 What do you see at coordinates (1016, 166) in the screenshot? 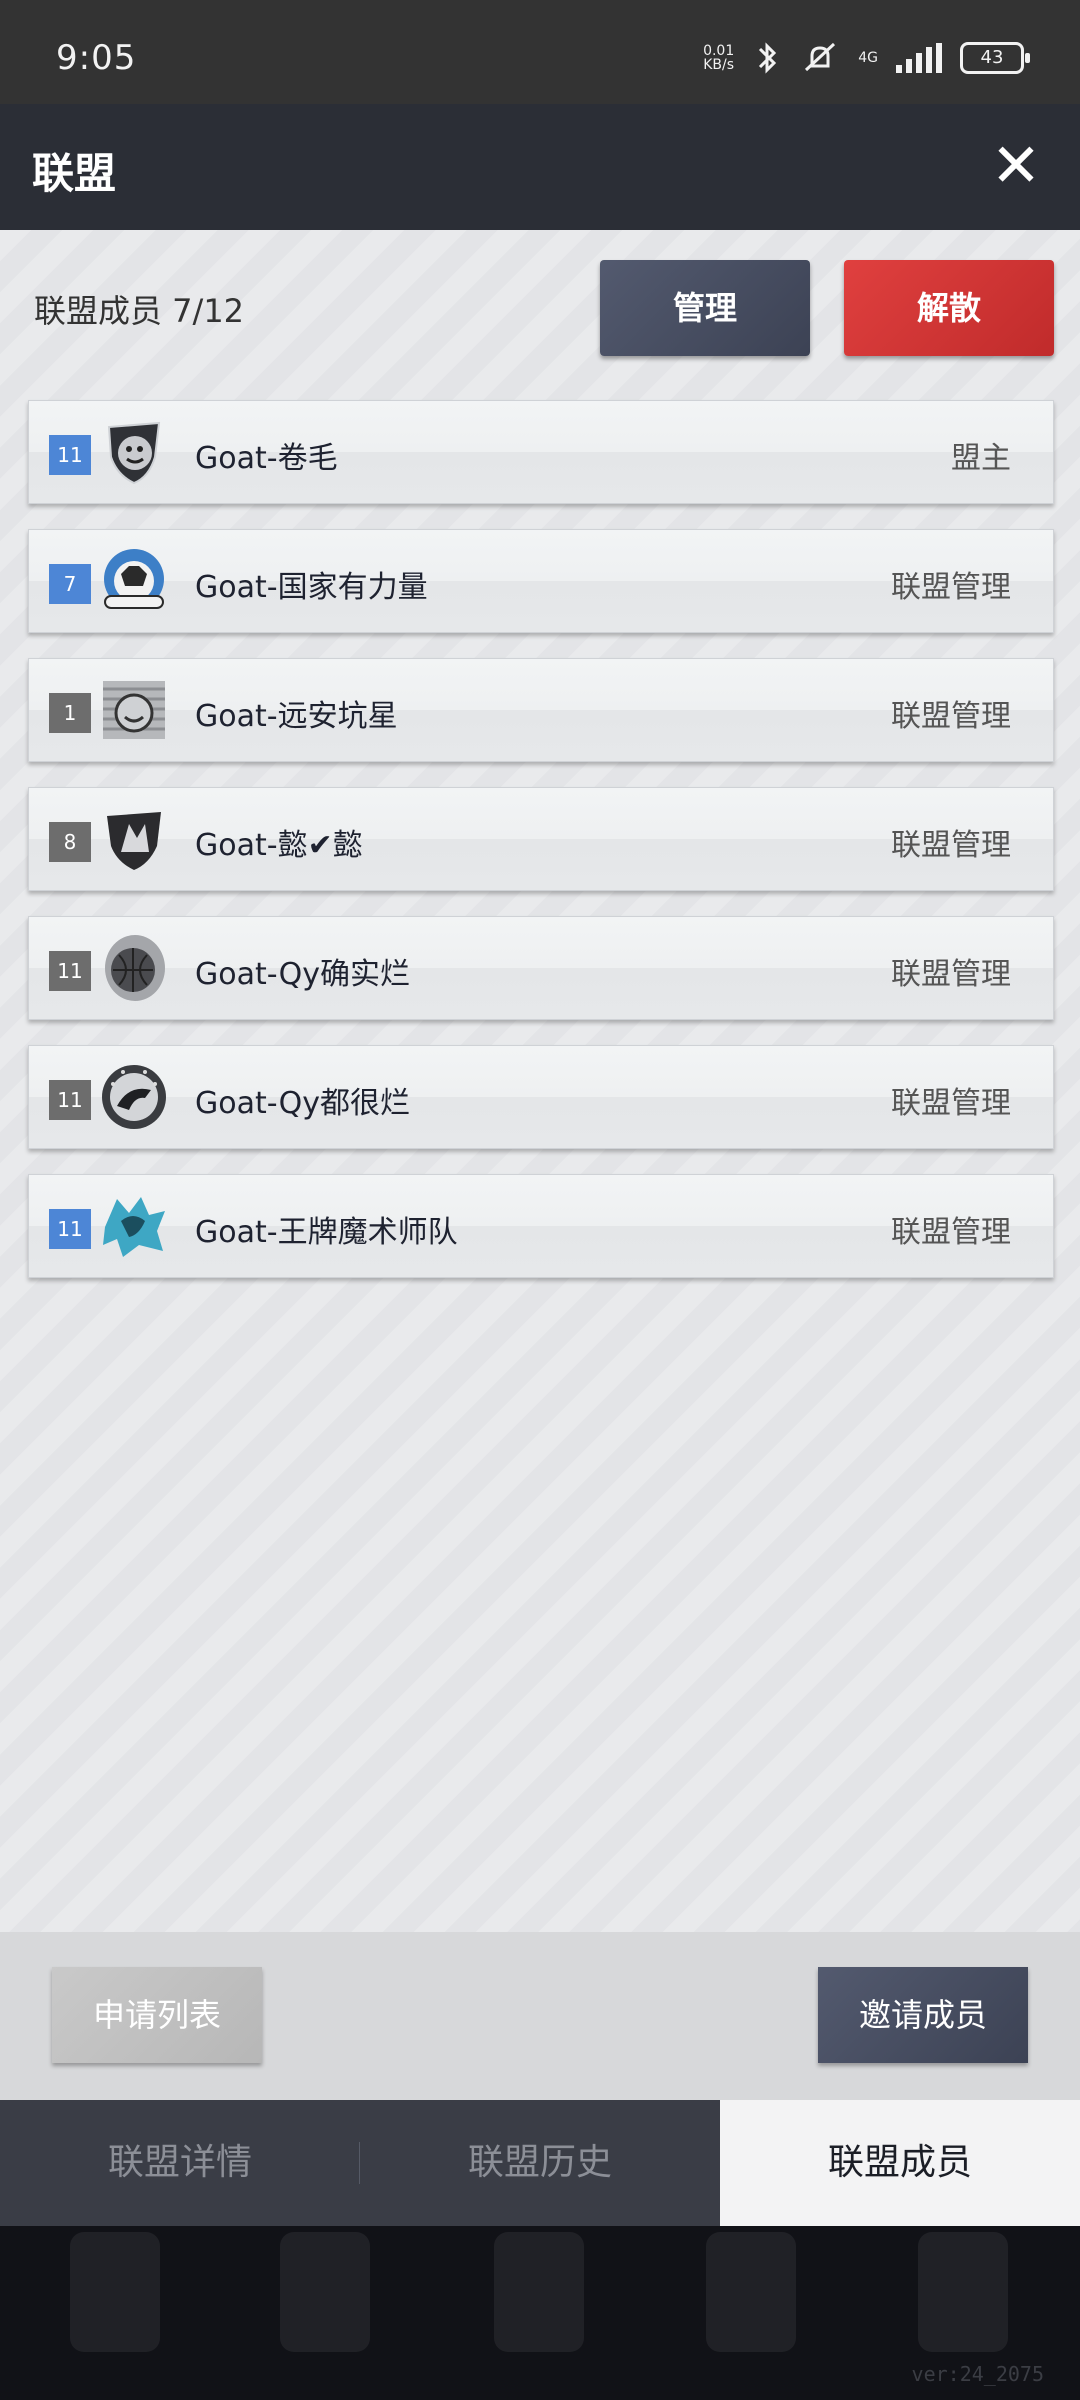
I see `close-icon: ✕` at bounding box center [1016, 166].